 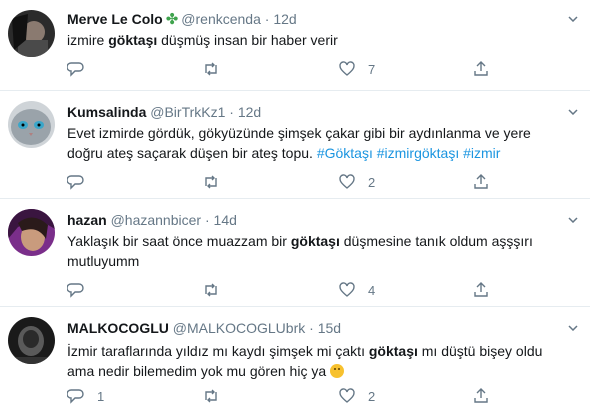 What do you see at coordinates (356, 290) in the screenshot?
I see `like-button: 4` at bounding box center [356, 290].